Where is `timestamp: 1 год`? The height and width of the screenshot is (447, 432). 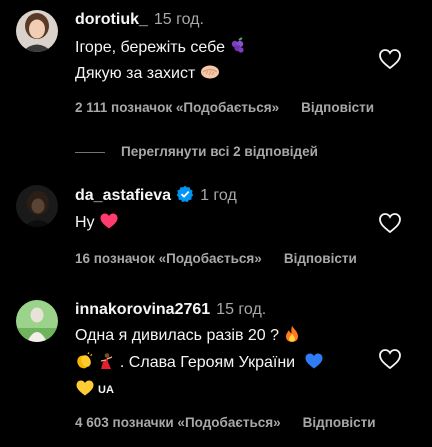
timestamp: 1 год is located at coordinates (218, 195).